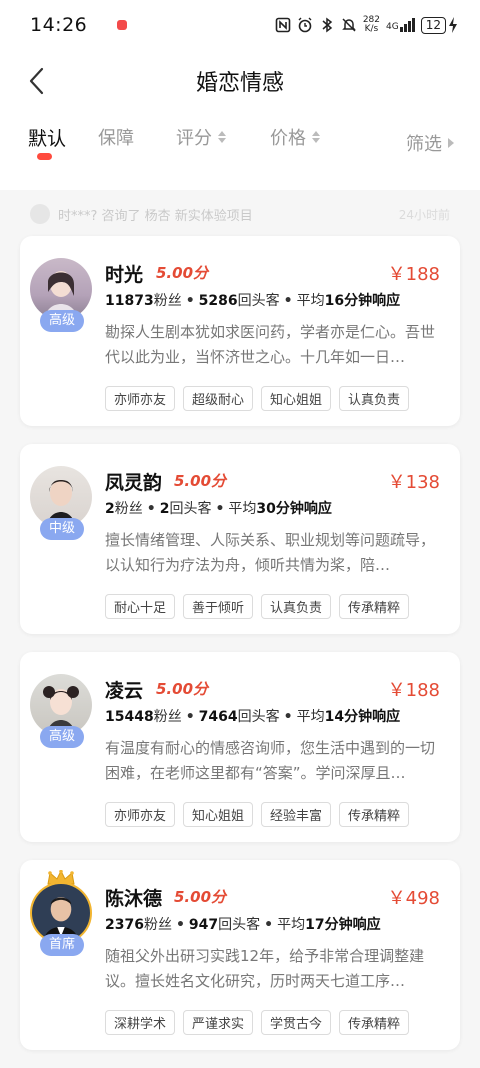 The width and height of the screenshot is (480, 1068). Describe the element at coordinates (240, 151) in the screenshot. I see `sort-tabs: 默认 保障 评分 价格 筛选` at that location.